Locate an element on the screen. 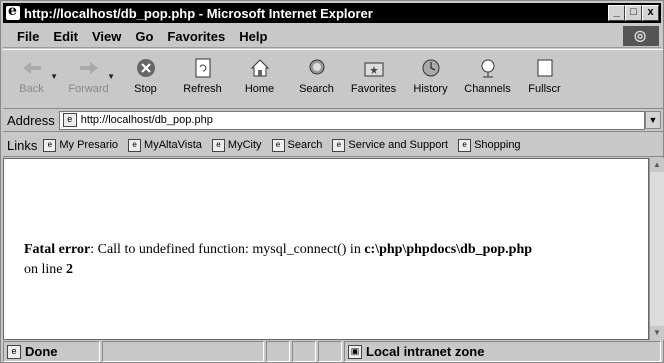  menu-favorites: Favorites is located at coordinates (196, 36).